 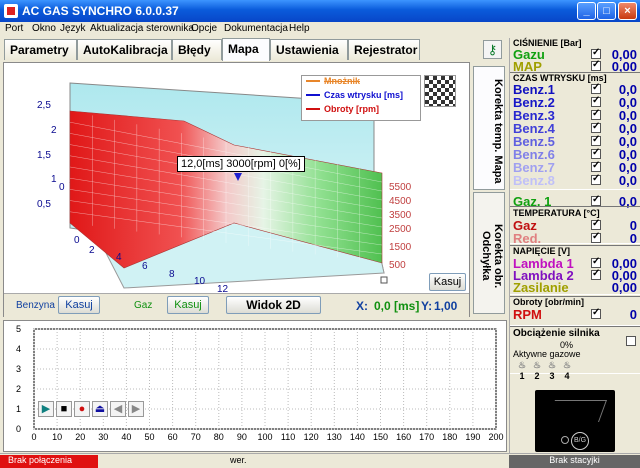 What do you see at coordinates (576, 314) in the screenshot?
I see `rpm-row: RPM 0` at bounding box center [576, 314].